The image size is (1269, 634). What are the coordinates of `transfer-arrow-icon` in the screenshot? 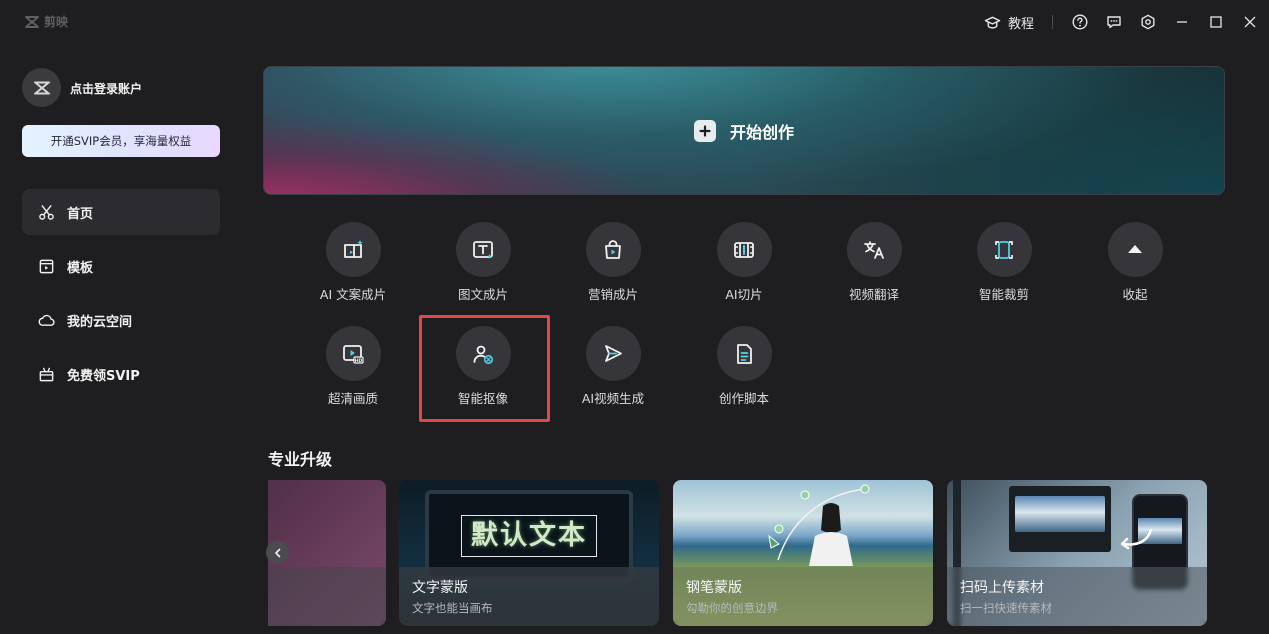 It's located at (1136, 539).